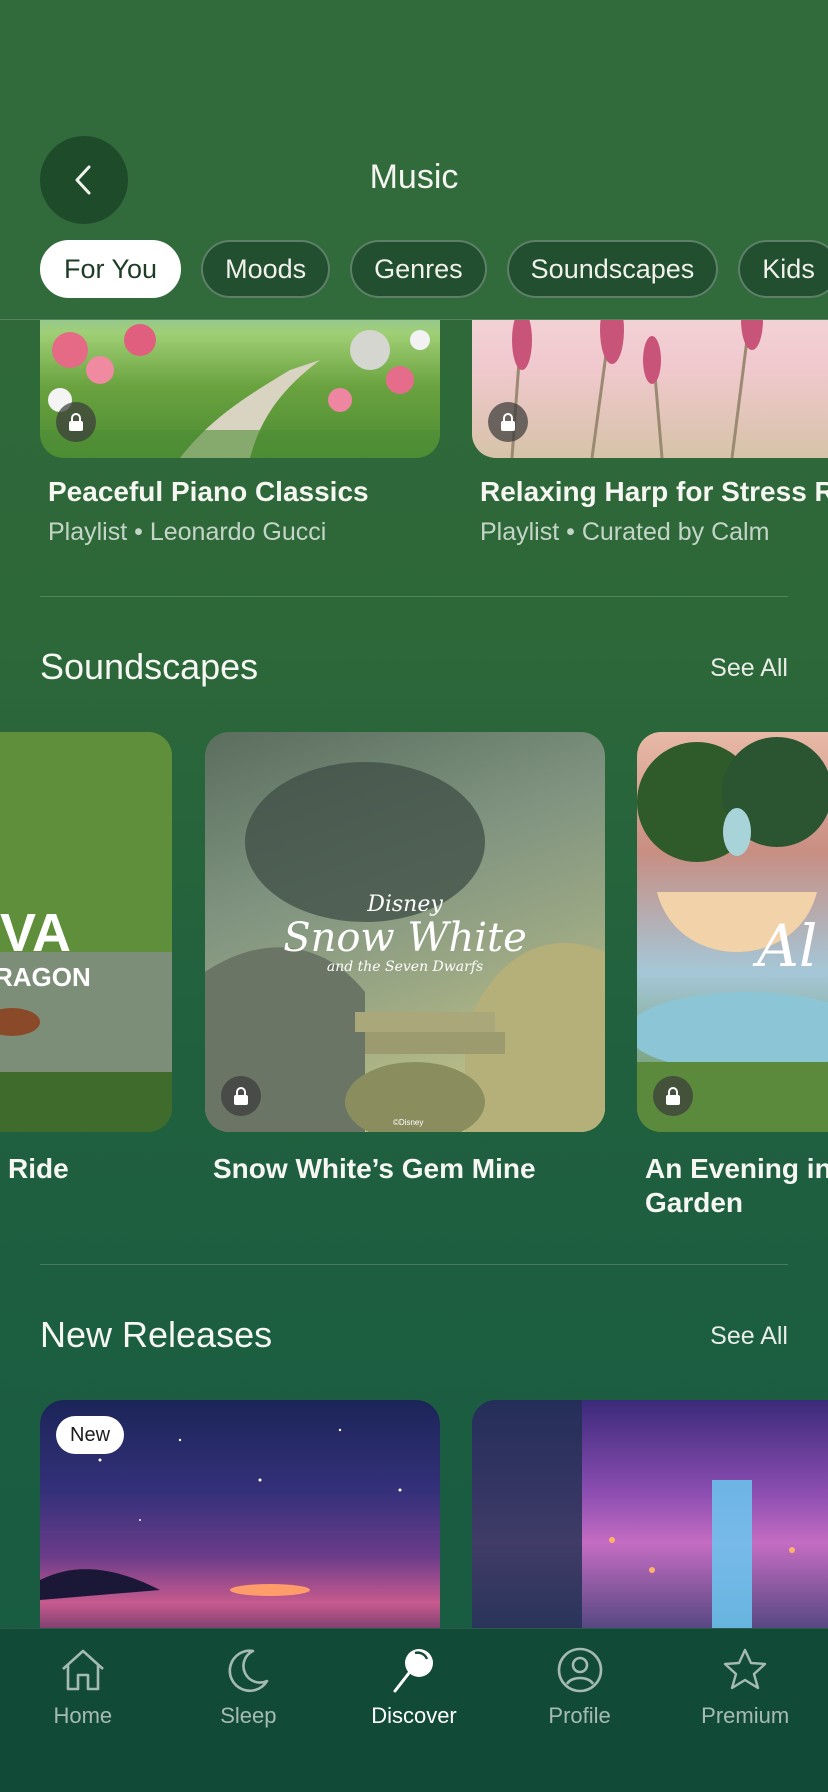 The height and width of the screenshot is (1792, 828). Describe the element at coordinates (745, 1669) in the screenshot. I see `star-icon` at that location.